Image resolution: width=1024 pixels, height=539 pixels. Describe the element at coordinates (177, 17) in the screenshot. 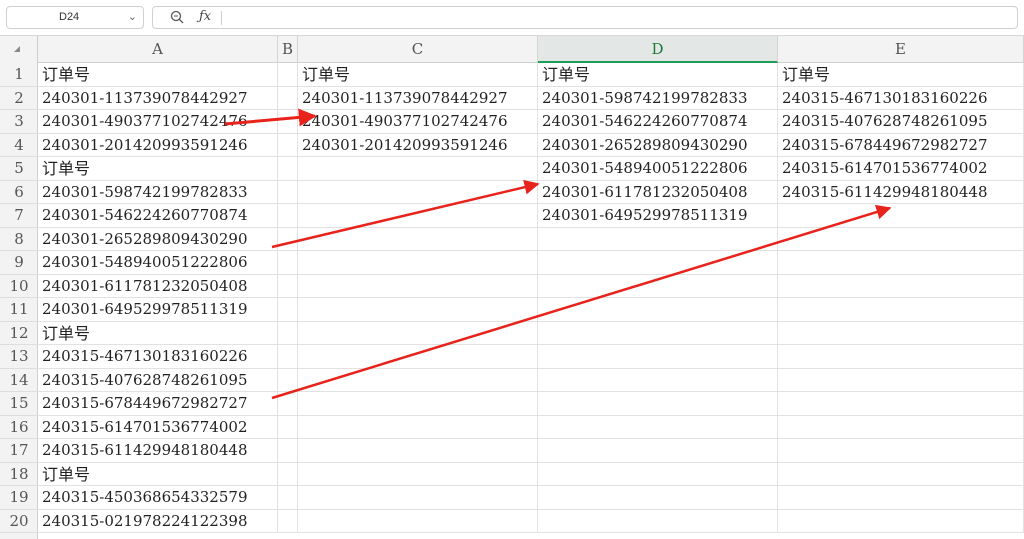

I see `zoom-icon` at that location.